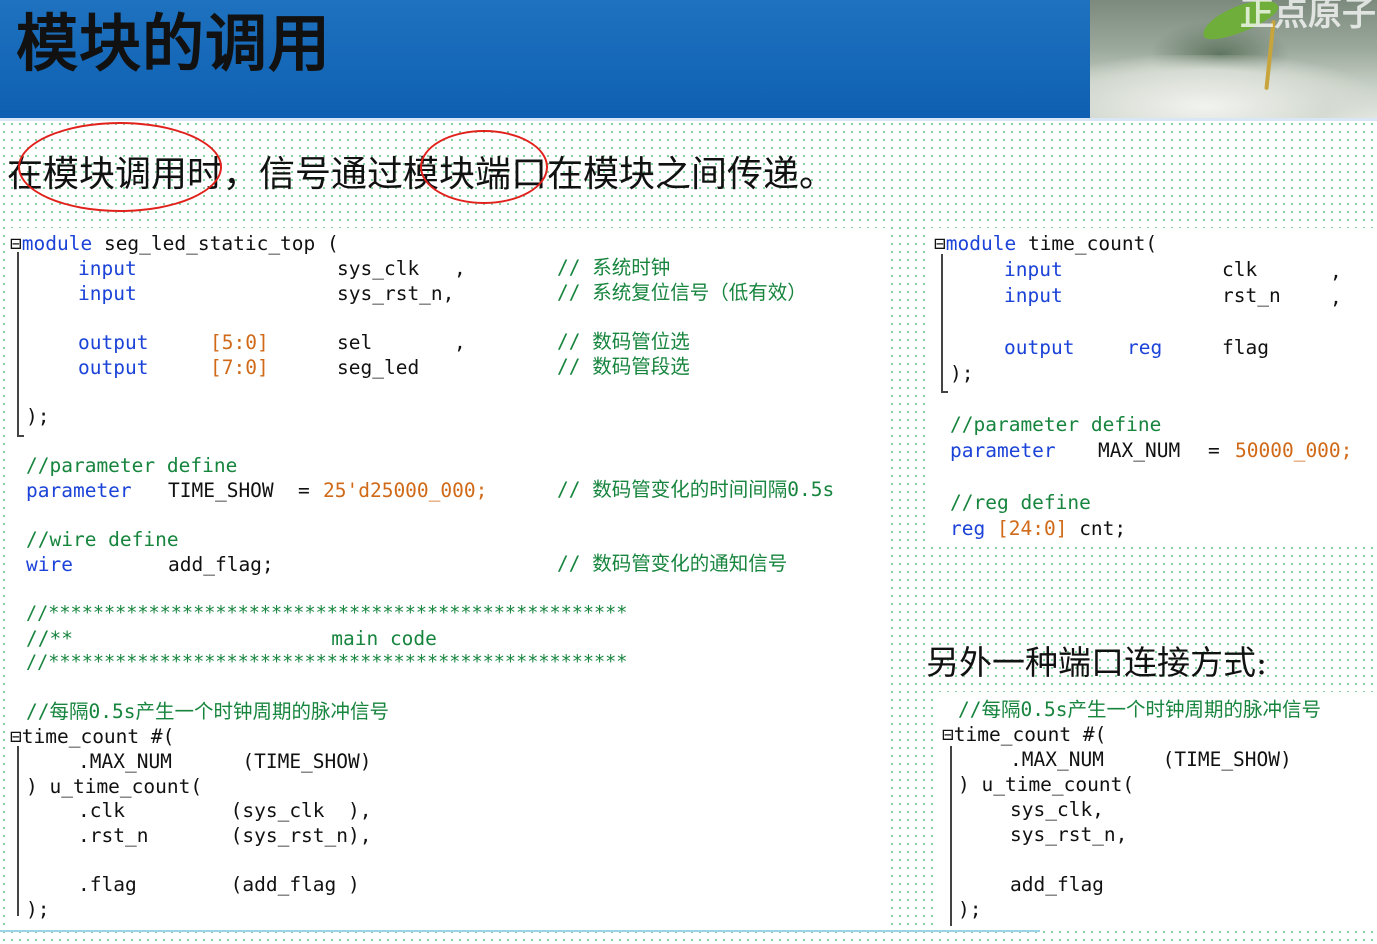 This screenshot has width=1377, height=944. I want to click on alt-connection-heading: 另外一种端口连接方式:, so click(1097, 662).